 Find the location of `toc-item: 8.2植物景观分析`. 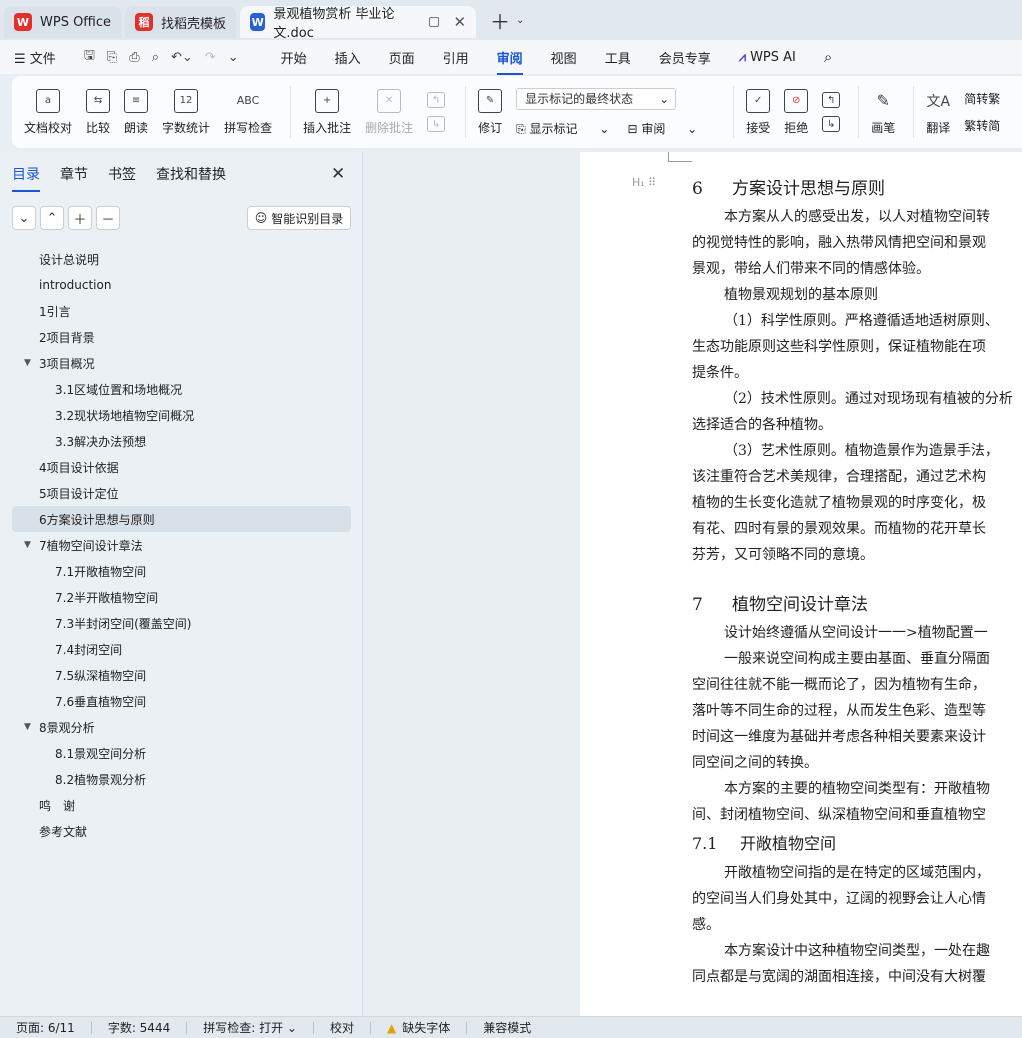

toc-item: 8.2植物景观分析 is located at coordinates (181, 779).